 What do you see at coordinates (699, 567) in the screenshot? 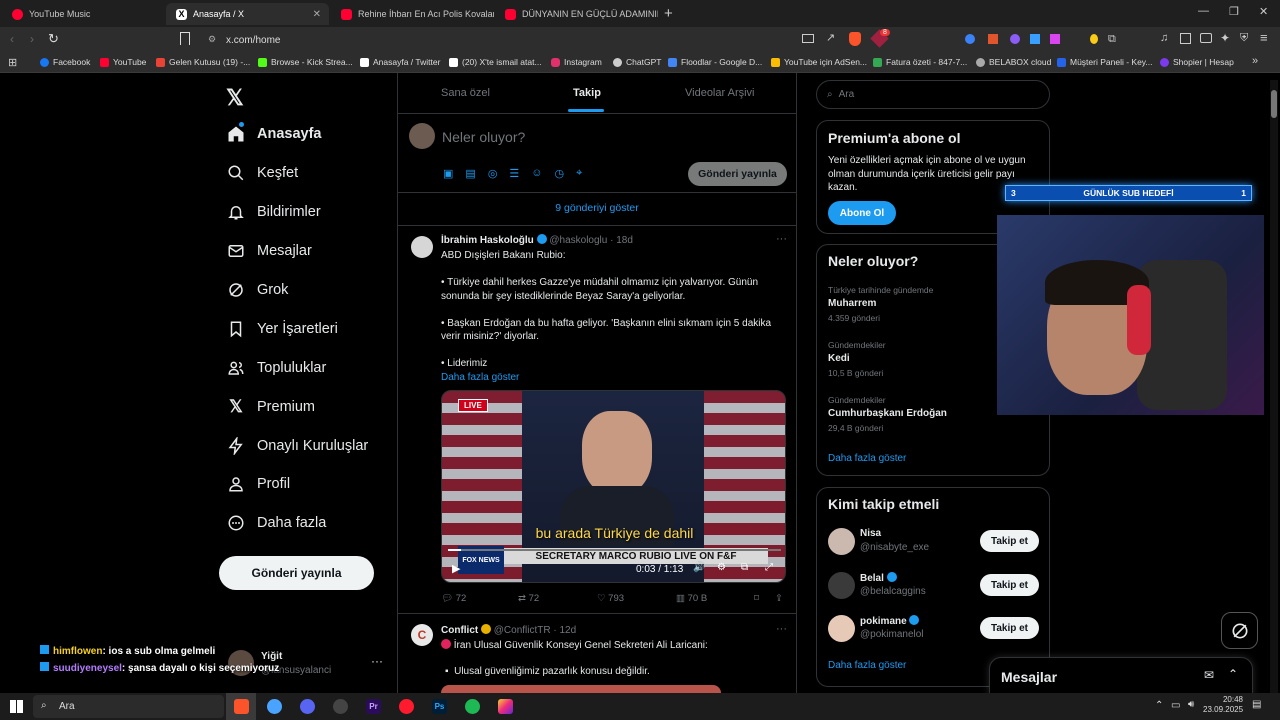
I see `volume-icon: 🔊` at bounding box center [699, 567].